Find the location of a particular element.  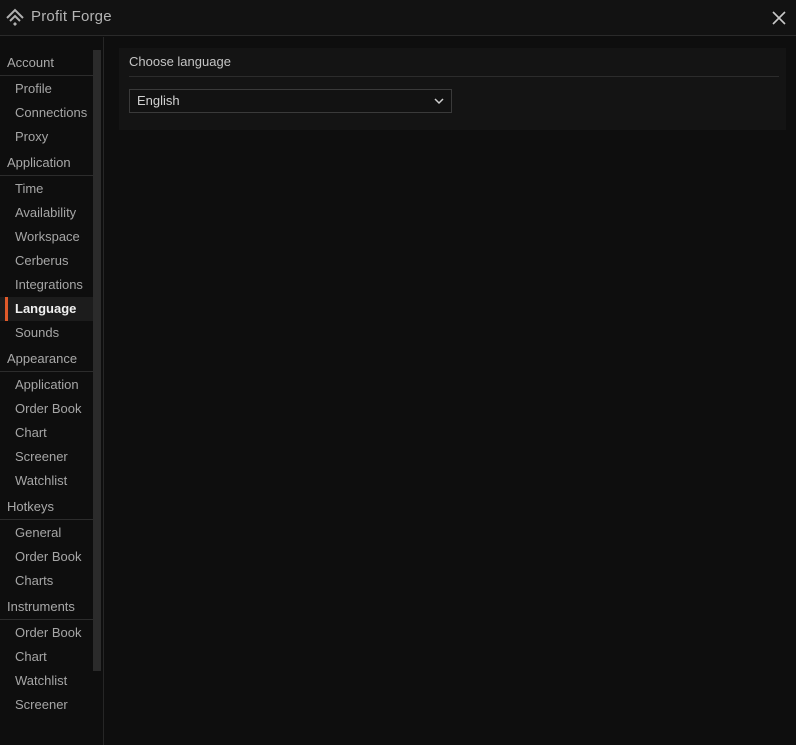

section-appearance: Appearance is located at coordinates (46, 359).